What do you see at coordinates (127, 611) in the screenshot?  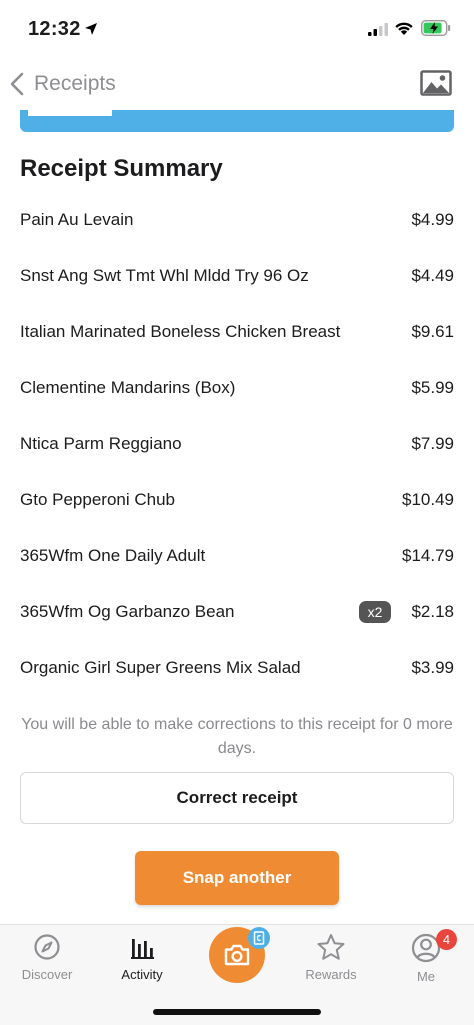 I see `item-name: 365Wfm Og Garbanzo Bean` at bounding box center [127, 611].